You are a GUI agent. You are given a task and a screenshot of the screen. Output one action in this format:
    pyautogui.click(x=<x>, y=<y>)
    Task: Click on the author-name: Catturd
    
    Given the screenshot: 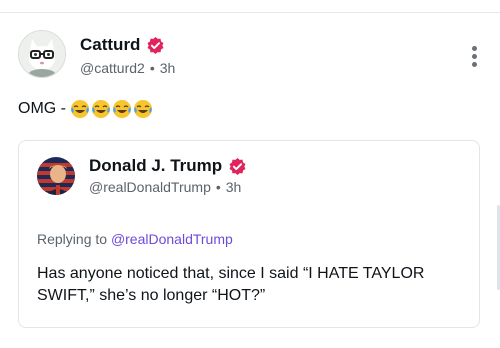 What is the action you would take?
    pyautogui.click(x=110, y=45)
    